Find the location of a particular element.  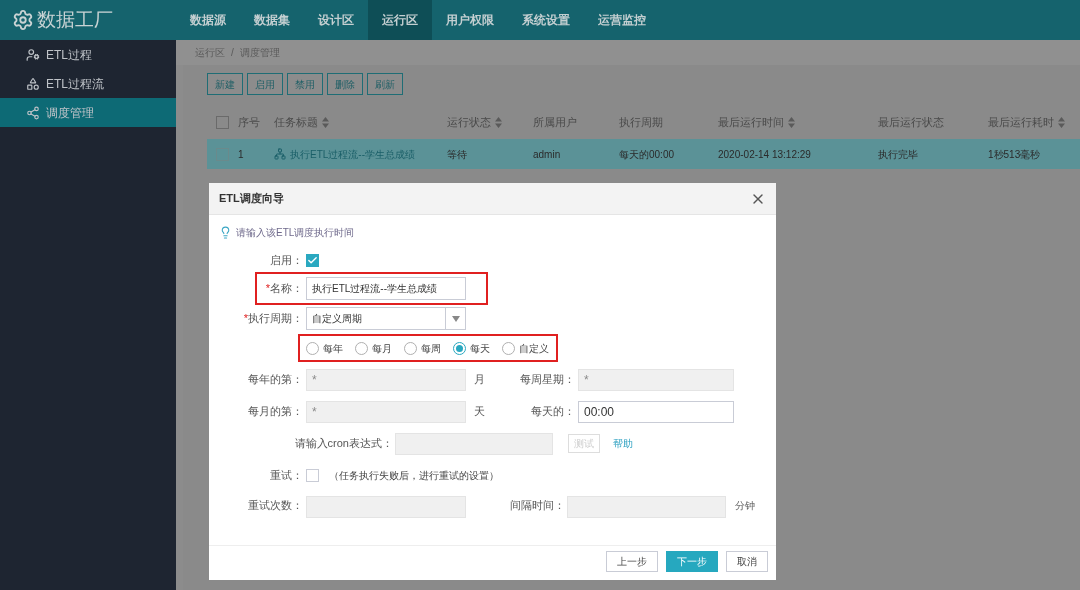

table-cell-text: 每天的00:00 is located at coordinates (647, 154).